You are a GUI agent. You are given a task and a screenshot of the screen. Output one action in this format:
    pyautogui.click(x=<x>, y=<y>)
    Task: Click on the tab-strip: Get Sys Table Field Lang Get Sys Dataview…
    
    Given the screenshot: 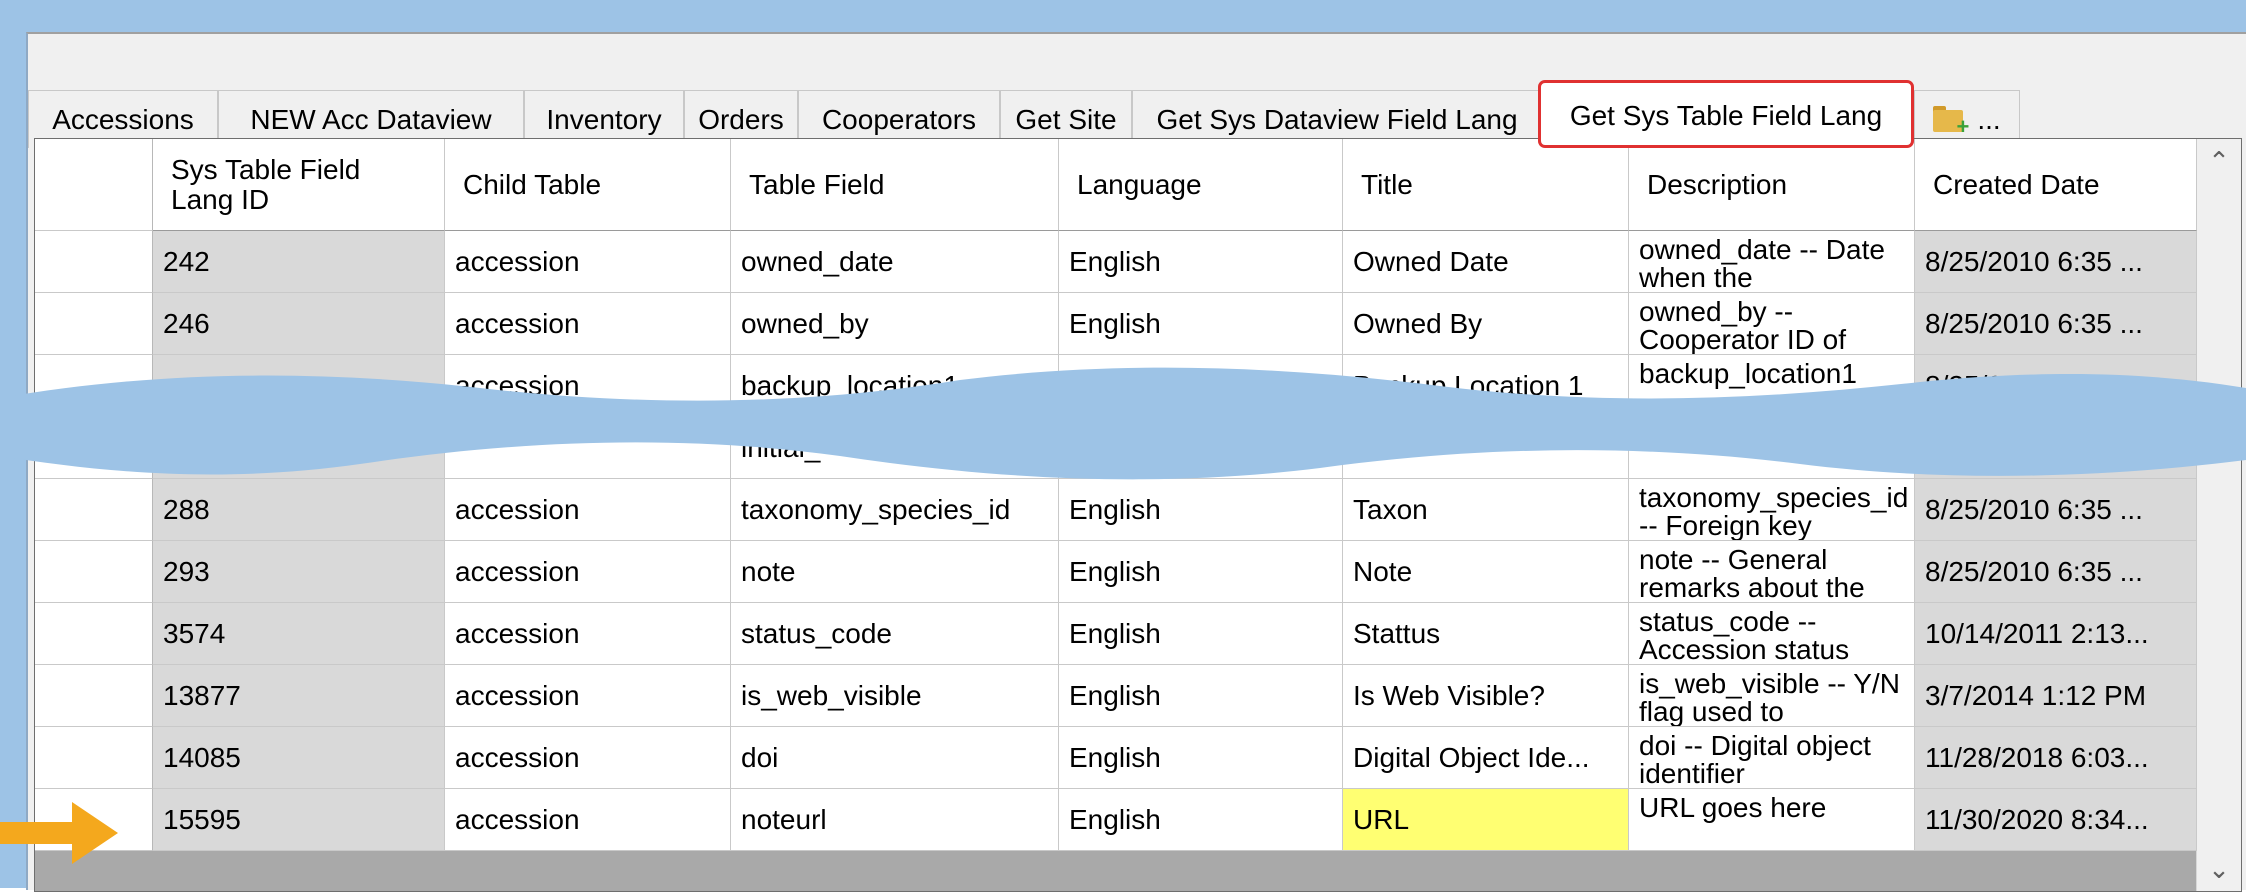 What is the action you would take?
    pyautogui.click(x=1137, y=104)
    